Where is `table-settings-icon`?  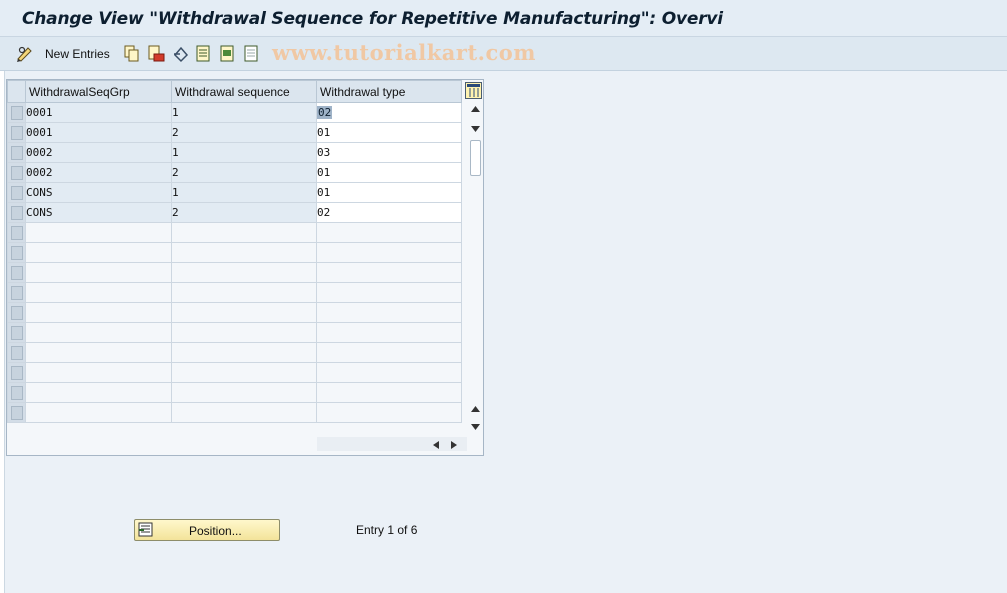 table-settings-icon is located at coordinates (473, 90).